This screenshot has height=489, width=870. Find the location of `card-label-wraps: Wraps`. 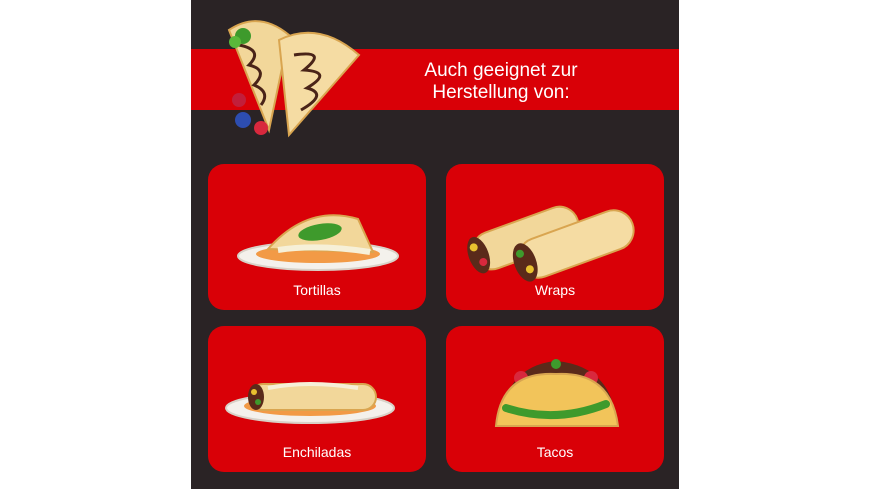

card-label-wraps: Wraps is located at coordinates (555, 290).